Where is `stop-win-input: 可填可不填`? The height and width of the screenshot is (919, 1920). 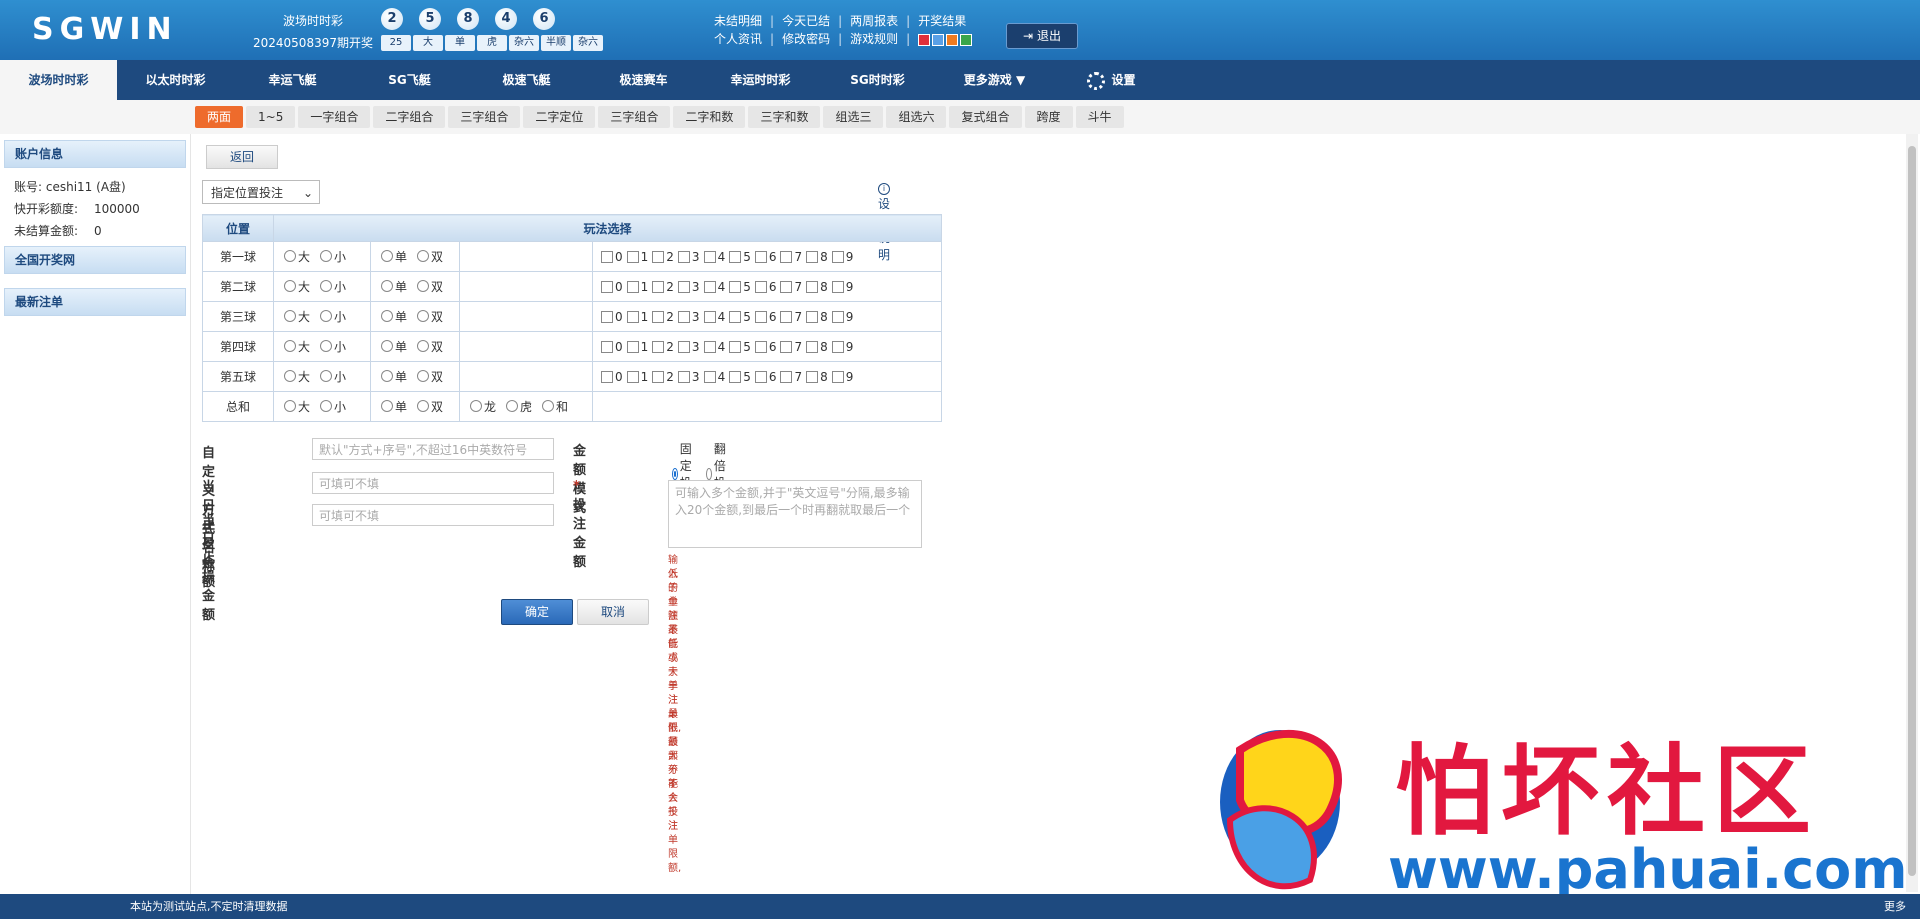
stop-win-input: 可填可不填 is located at coordinates (433, 483).